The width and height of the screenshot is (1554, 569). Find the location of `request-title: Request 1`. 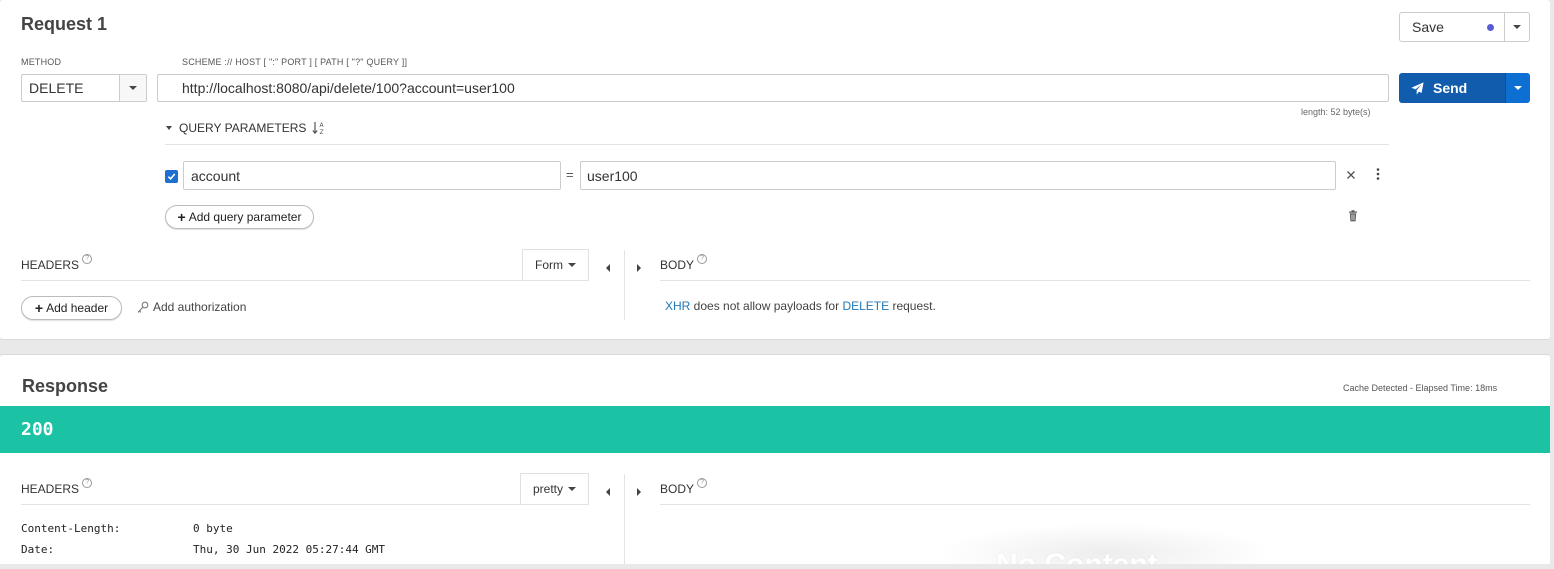

request-title: Request 1 is located at coordinates (64, 24).